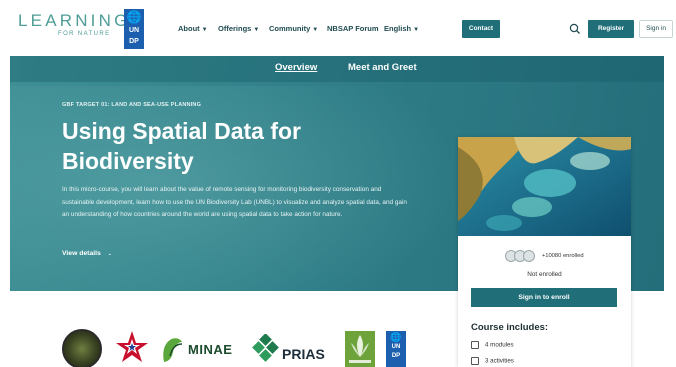 Image resolution: width=676 pixels, height=367 pixels. I want to click on learning-for-nature-logo: LEARNING FOR NATURE, so click(74, 25).